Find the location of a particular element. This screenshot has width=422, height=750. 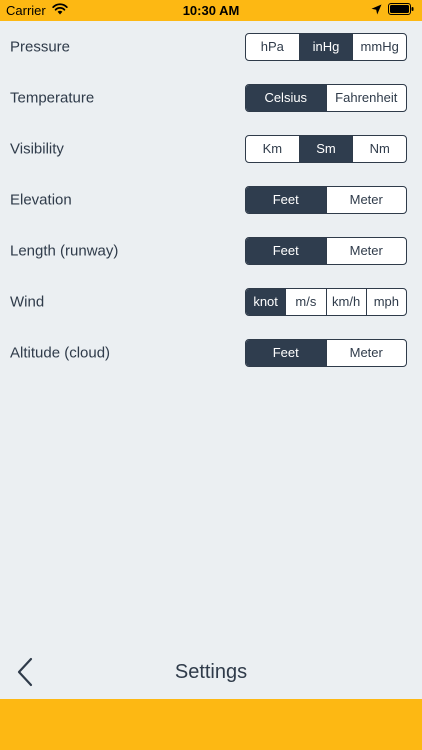

setting-row: Elevation Feet Meter is located at coordinates (211, 199).